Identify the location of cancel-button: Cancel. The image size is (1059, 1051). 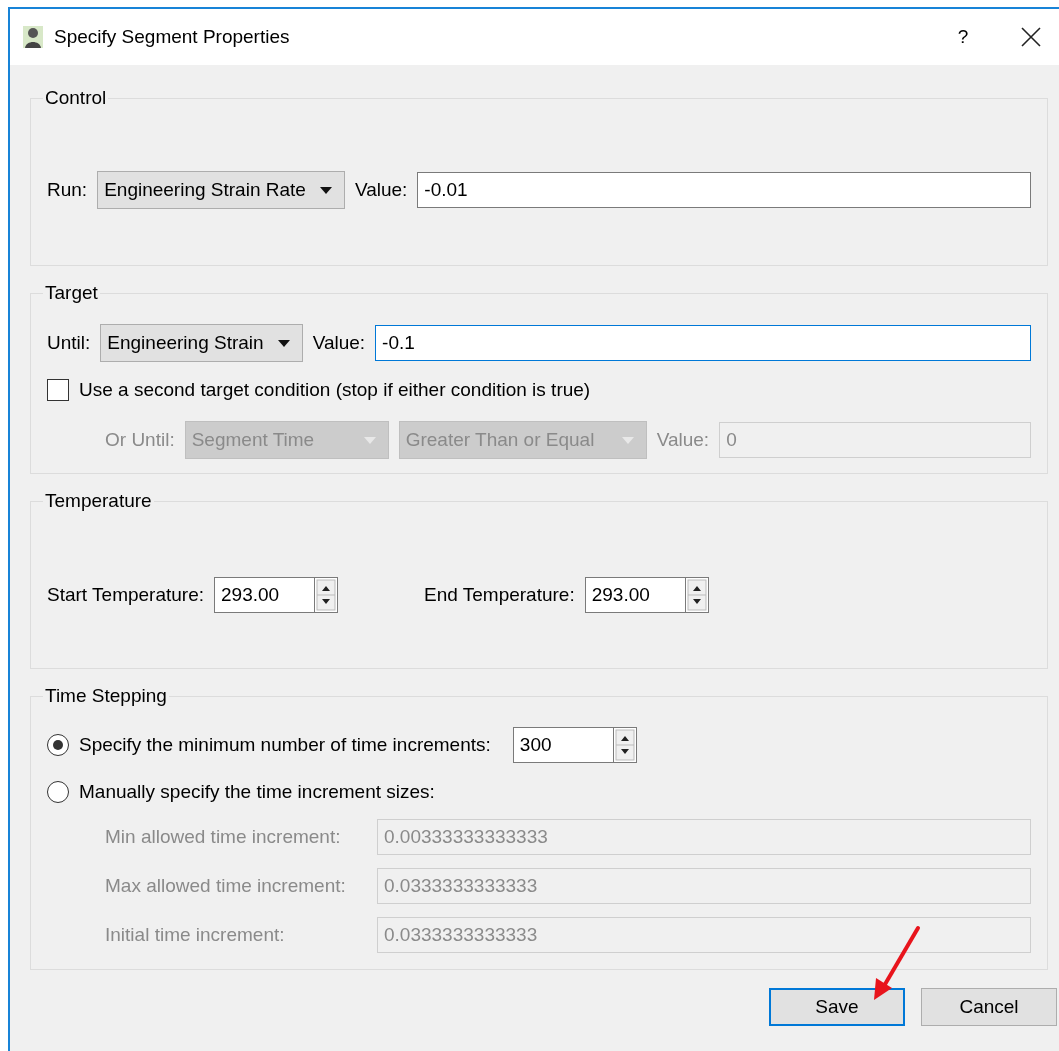
(989, 1007).